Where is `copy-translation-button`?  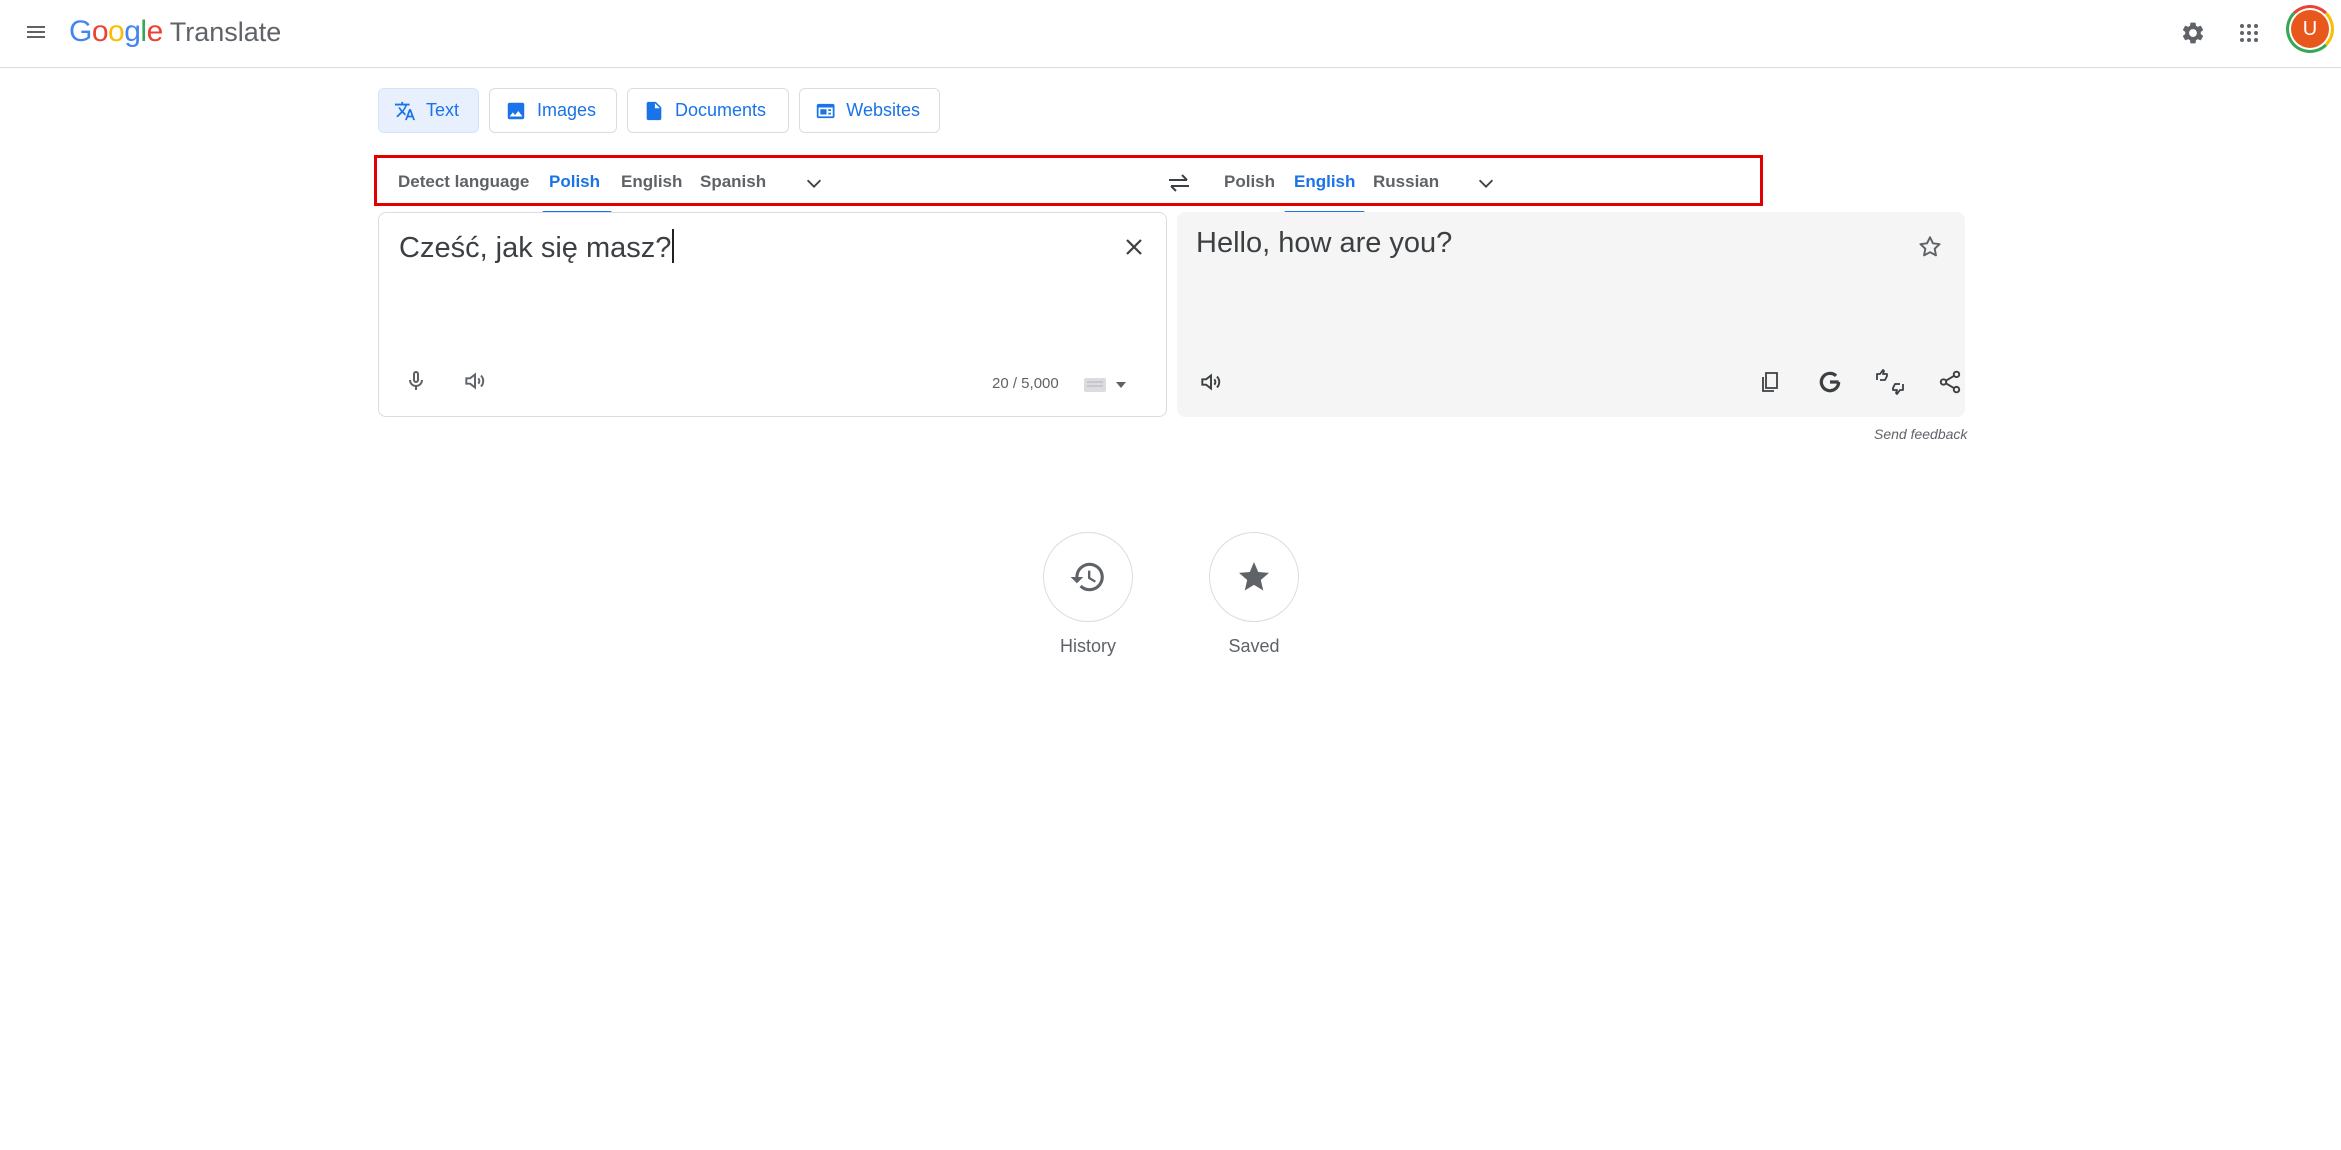 copy-translation-button is located at coordinates (1770, 382).